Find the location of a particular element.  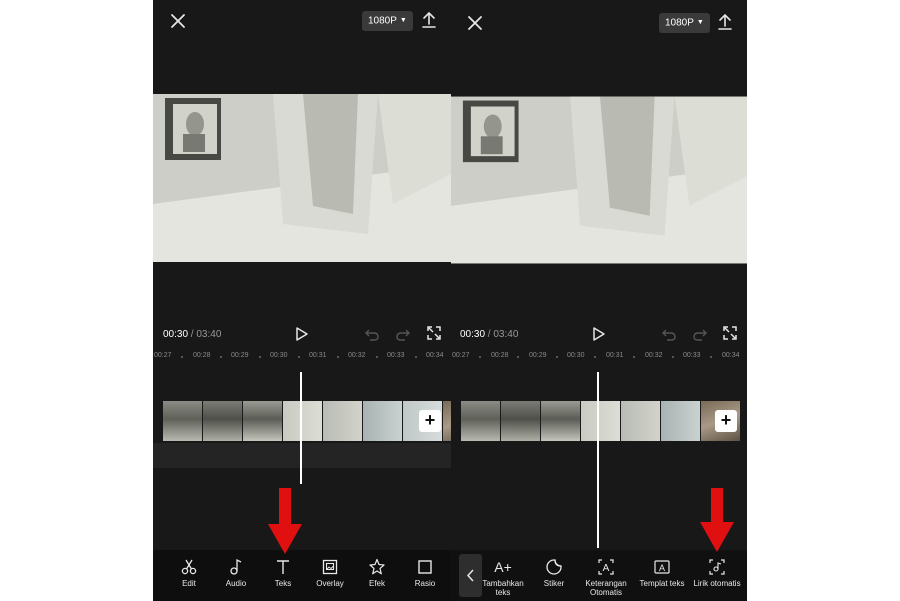

toolbar-item-templat-teks: A Templat teks is located at coordinates (662, 573).